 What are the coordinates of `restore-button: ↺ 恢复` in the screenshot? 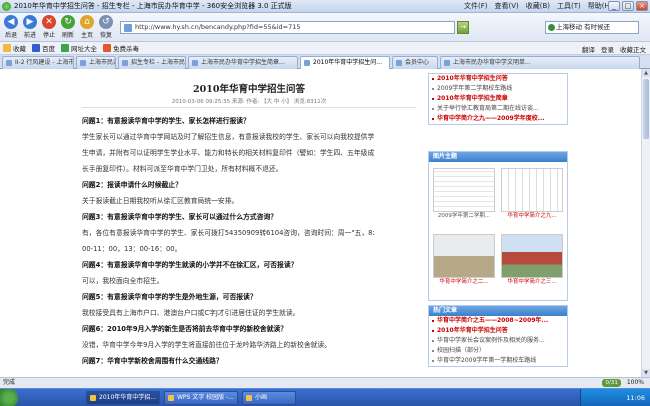 It's located at (106, 27).